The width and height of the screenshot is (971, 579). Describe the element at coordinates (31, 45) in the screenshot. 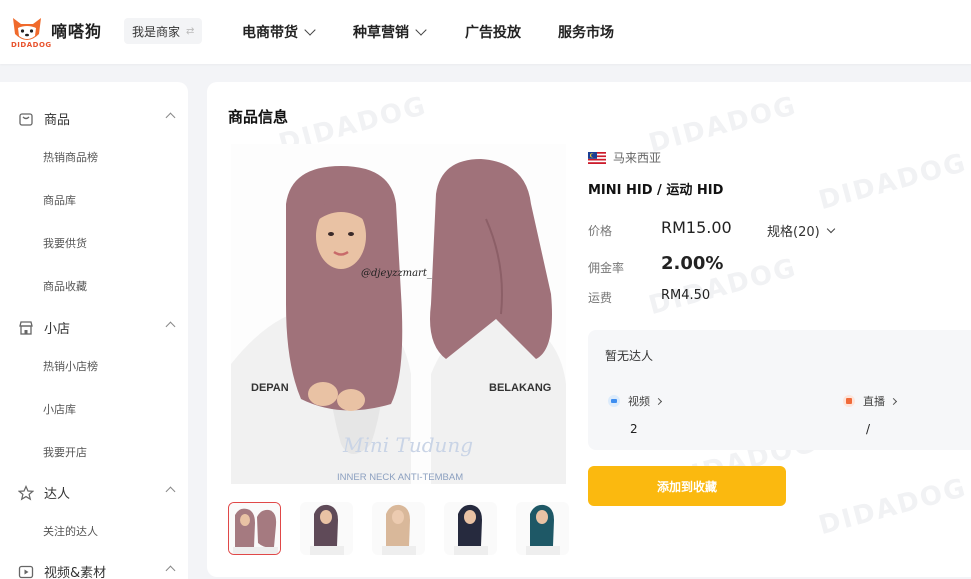

I see `brand-sub: DIDADOG` at that location.